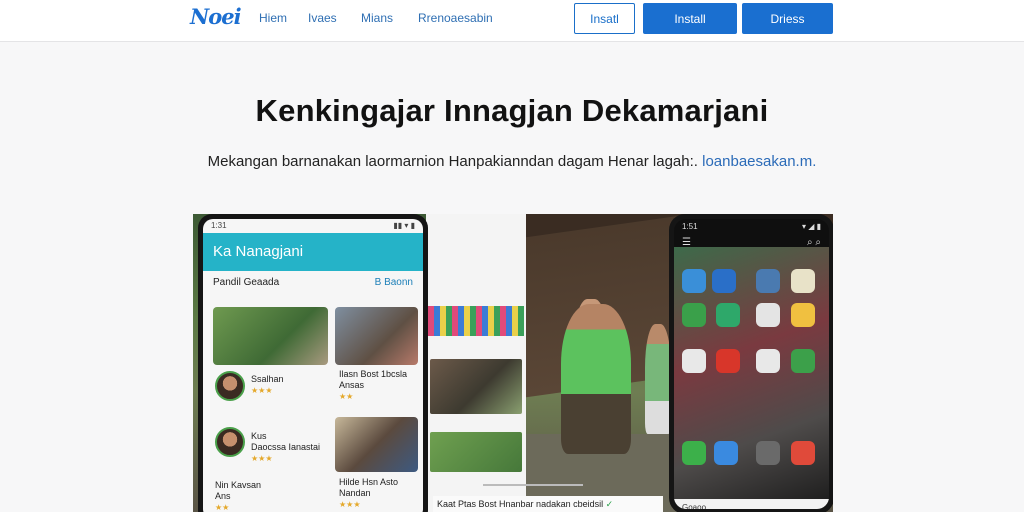 This screenshot has width=1024, height=512. Describe the element at coordinates (751, 242) in the screenshot. I see `toolbar: ☰ ⌕ ⌕` at that location.